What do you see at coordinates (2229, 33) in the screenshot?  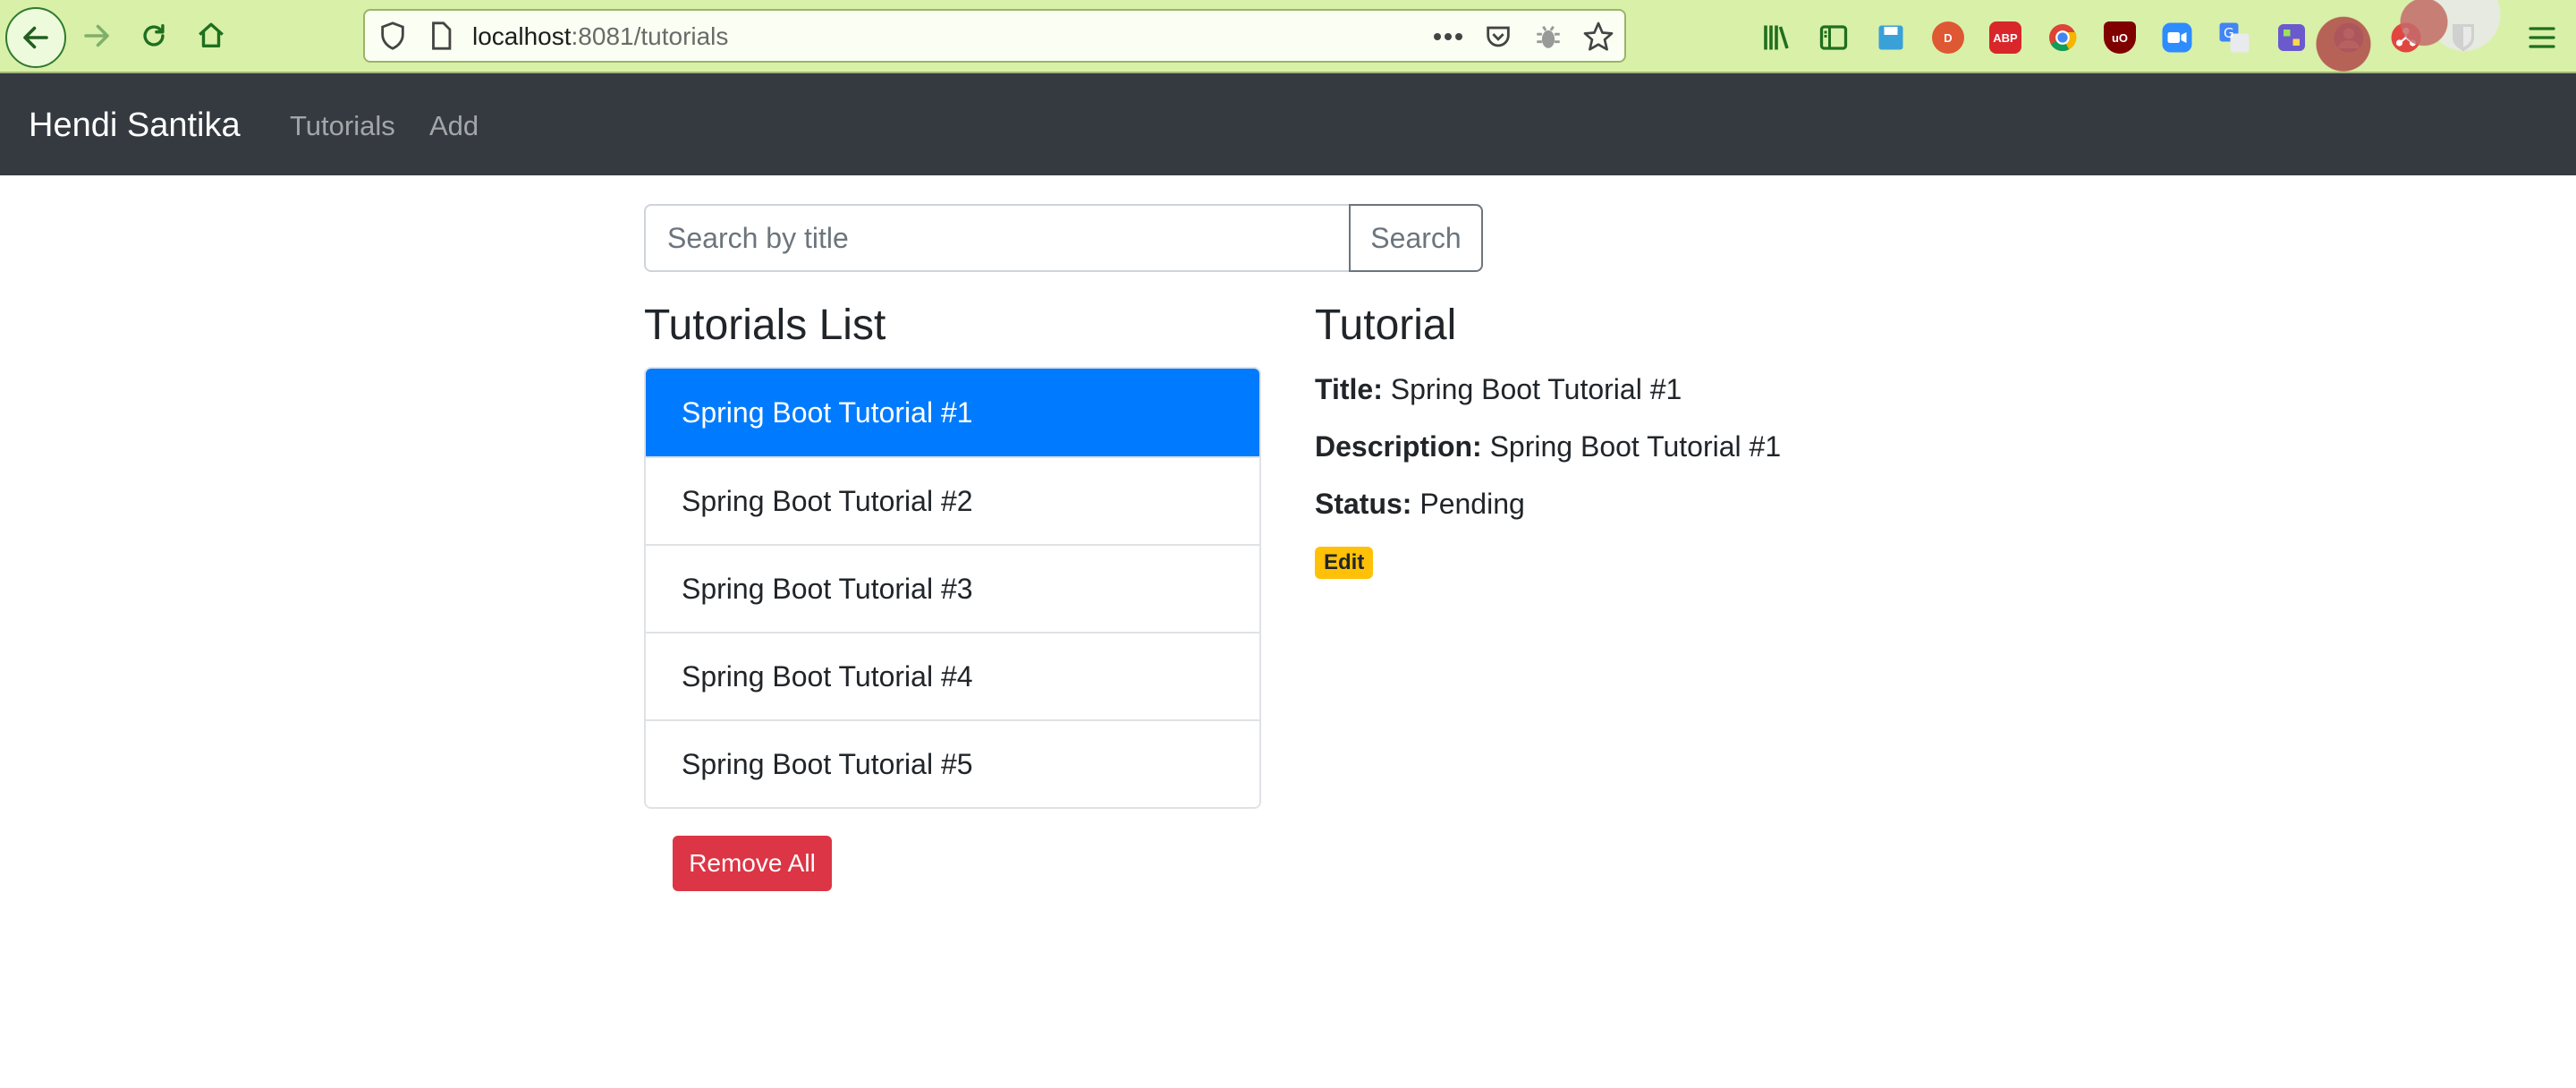 I see `svg-text: G` at bounding box center [2229, 33].